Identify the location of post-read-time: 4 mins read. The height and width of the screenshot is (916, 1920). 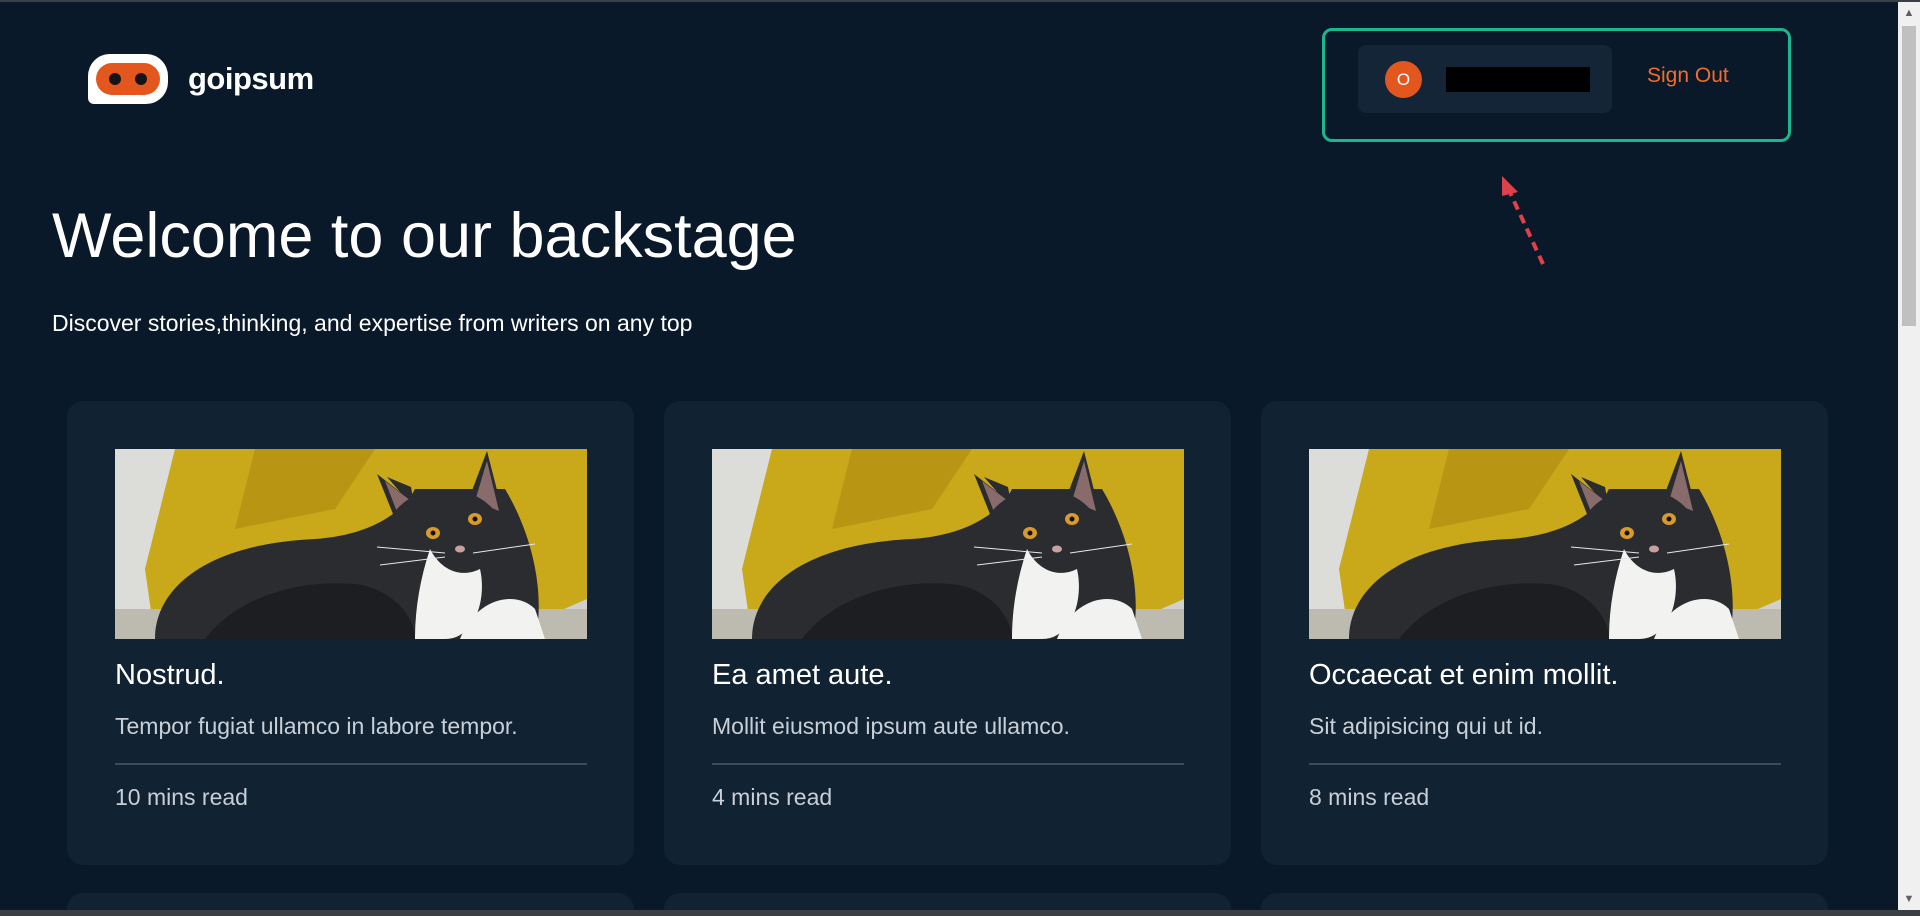
(772, 797).